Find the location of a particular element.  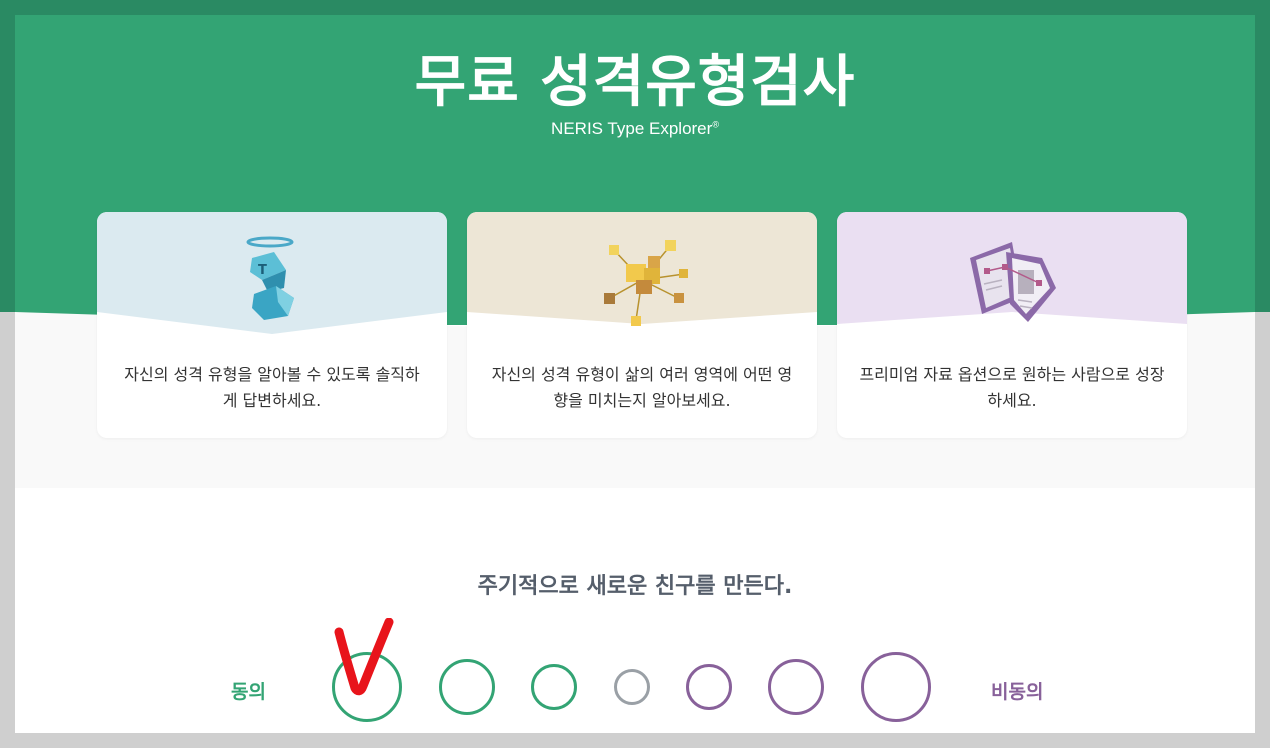

info-card-answer-honestly: T 자신의 성격 유형을 알아볼 수 있도록 솔직하게 답변하세요. is located at coordinates (272, 325).